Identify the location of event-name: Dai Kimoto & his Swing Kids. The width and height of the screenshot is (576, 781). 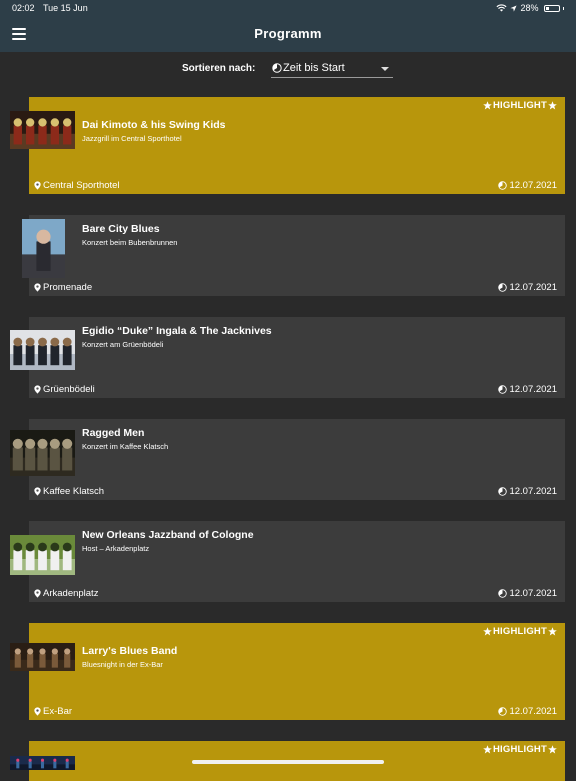
(154, 125).